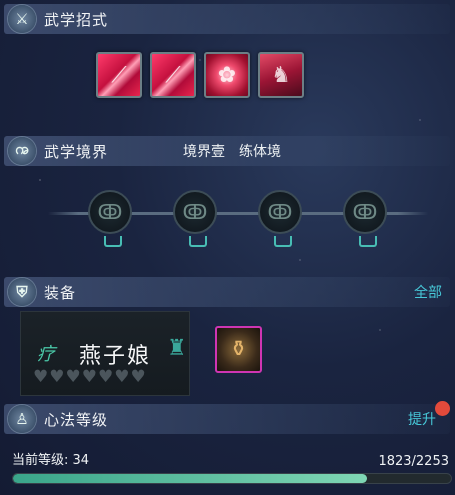 The width and height of the screenshot is (455, 495). Describe the element at coordinates (22, 292) in the screenshot. I see `armor-icon: ⛨` at that location.